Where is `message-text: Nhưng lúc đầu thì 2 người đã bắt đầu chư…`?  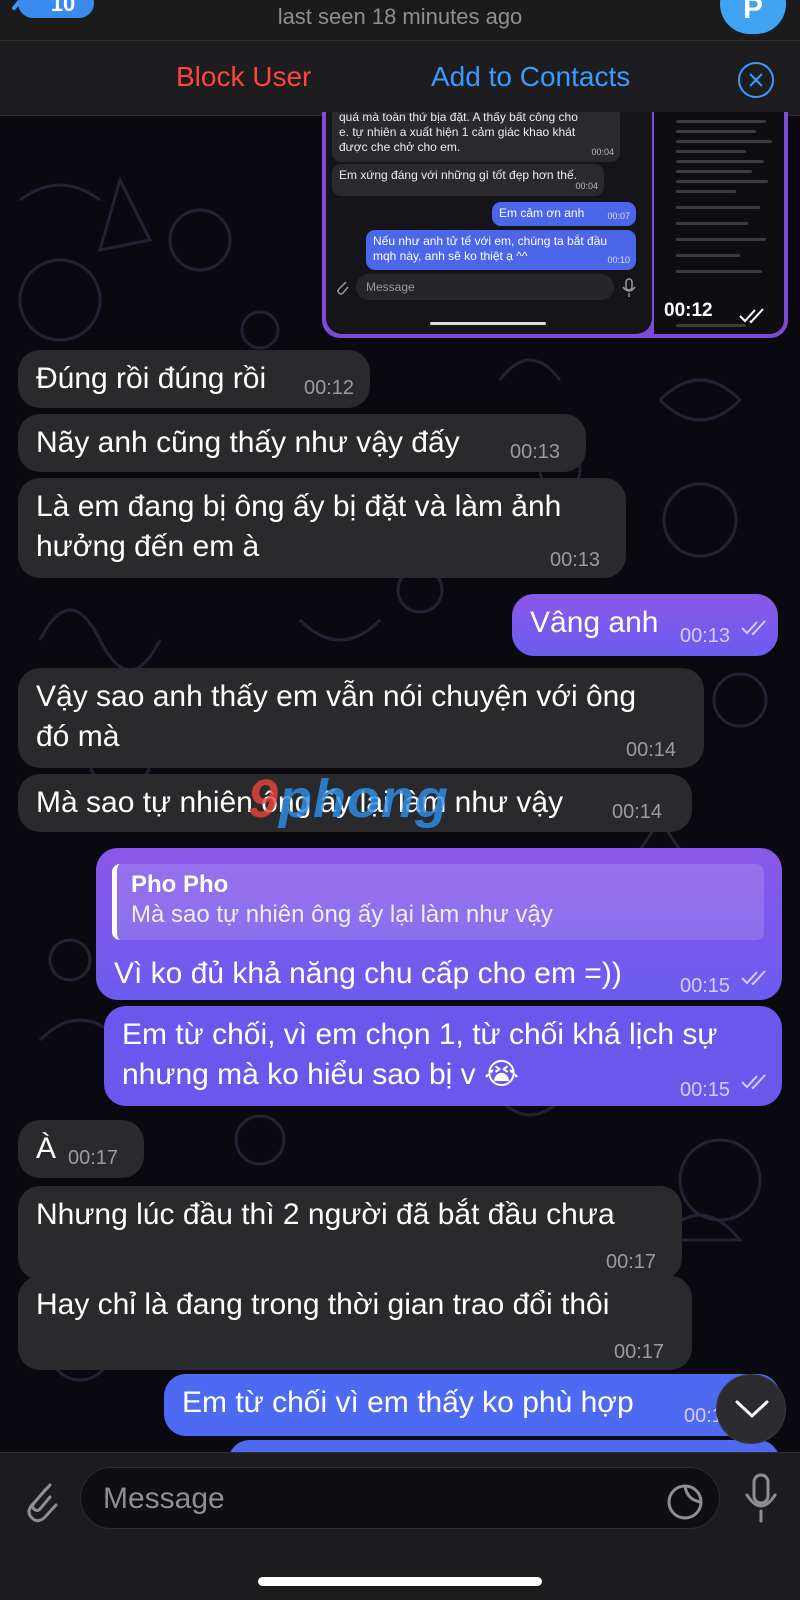
message-text: Nhưng lúc đầu thì 2 người đã bắt đầu chư… is located at coordinates (325, 1214).